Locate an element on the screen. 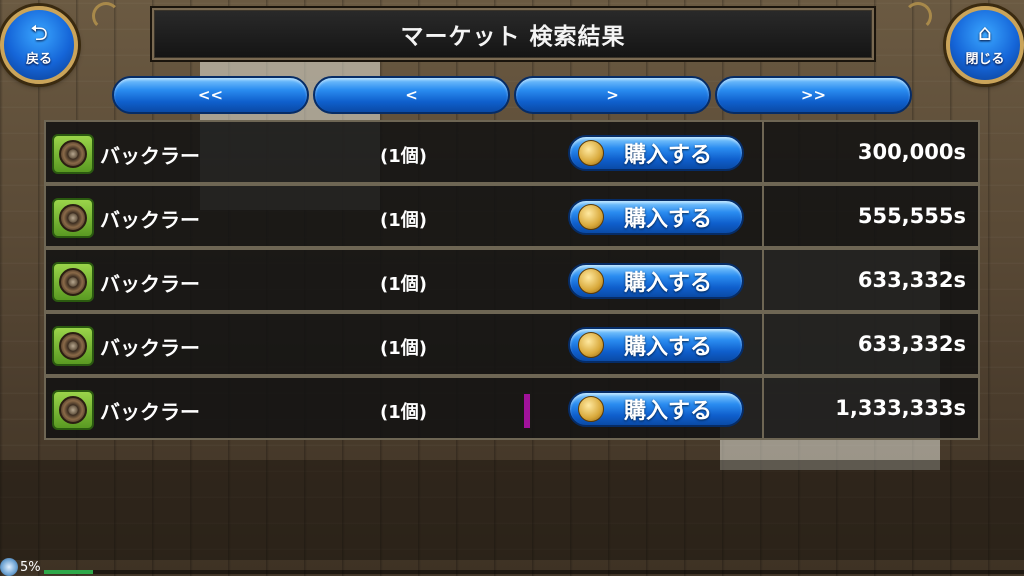 The height and width of the screenshot is (576, 1024). loading-orb-icon is located at coordinates (9, 567).